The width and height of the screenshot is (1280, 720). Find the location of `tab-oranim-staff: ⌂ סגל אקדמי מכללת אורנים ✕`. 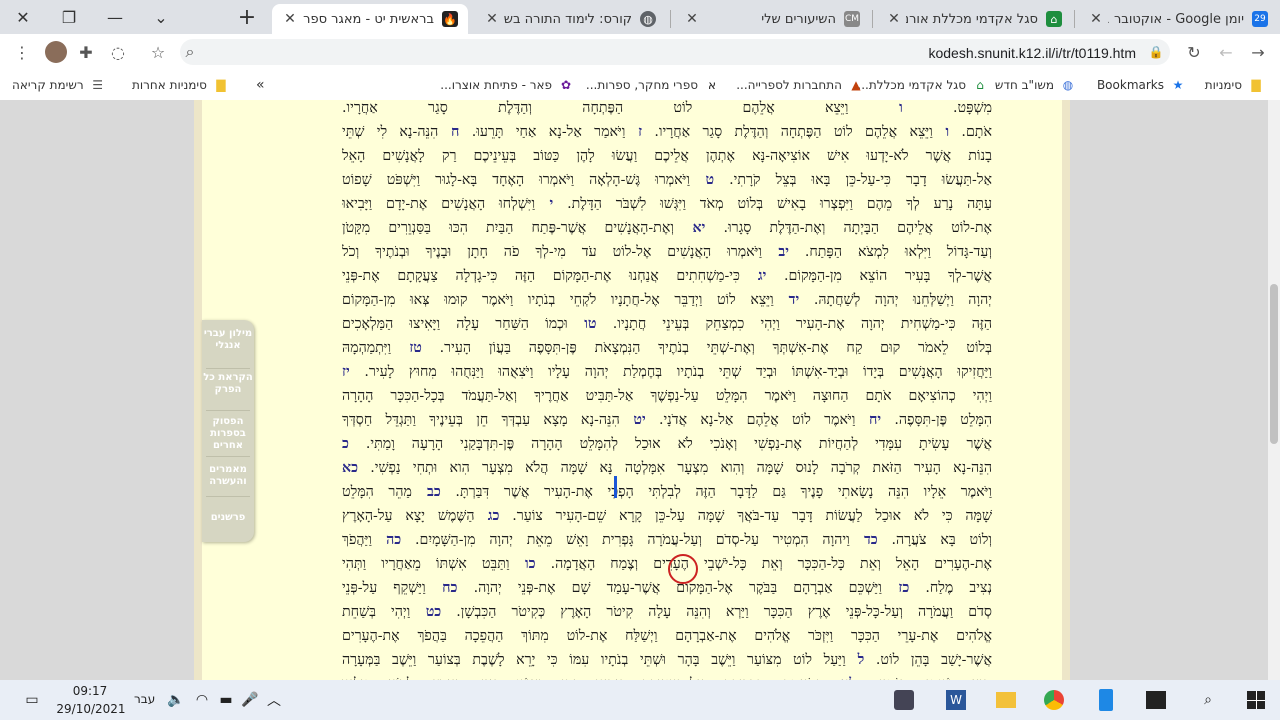

tab-oranim-staff: ⌂ סגל אקדמי מכללת אורנים ✕ is located at coordinates (974, 19).